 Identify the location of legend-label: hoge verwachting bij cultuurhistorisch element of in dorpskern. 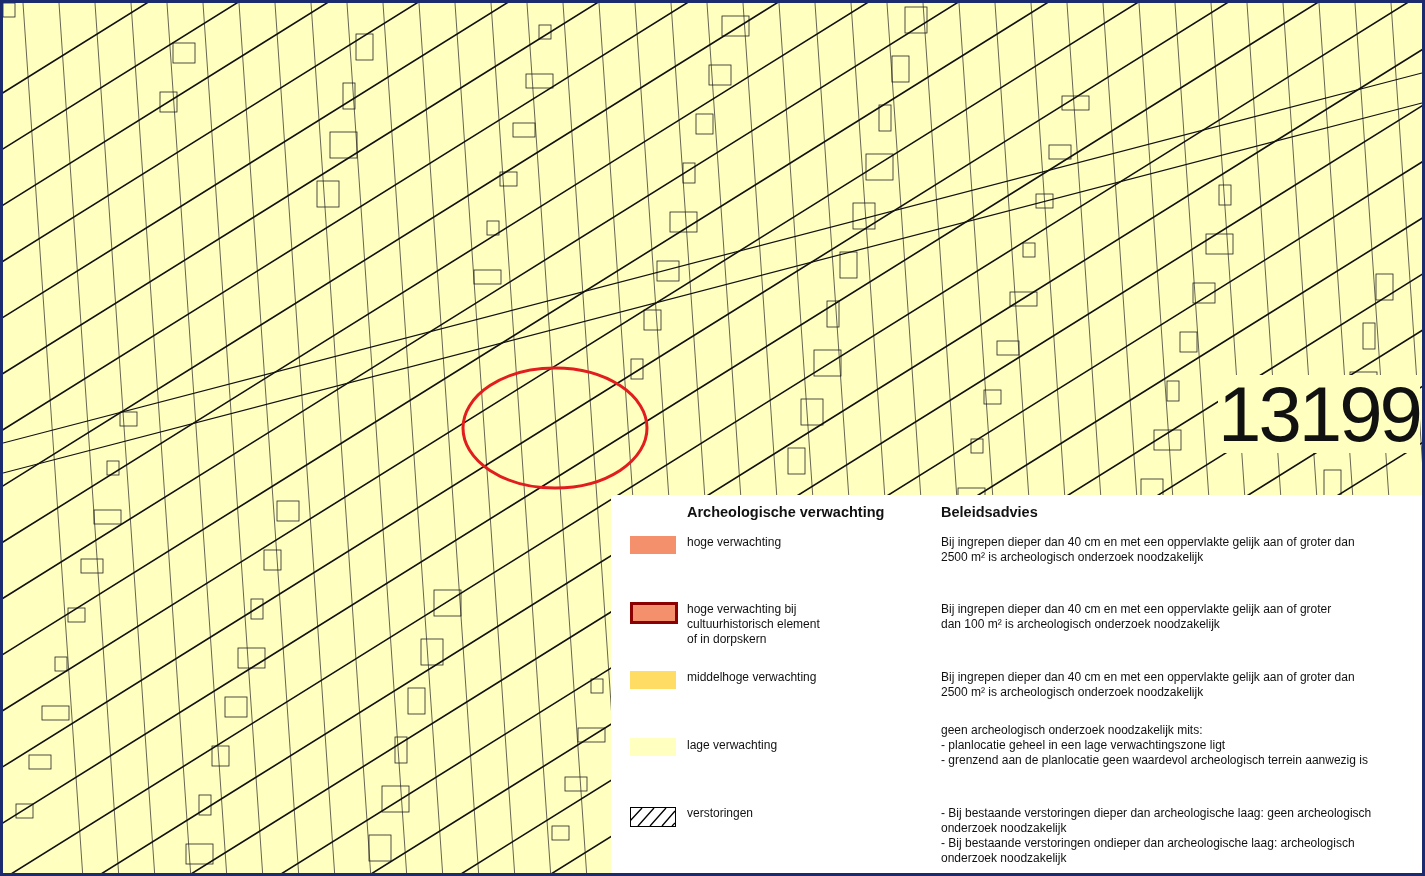
(754, 625).